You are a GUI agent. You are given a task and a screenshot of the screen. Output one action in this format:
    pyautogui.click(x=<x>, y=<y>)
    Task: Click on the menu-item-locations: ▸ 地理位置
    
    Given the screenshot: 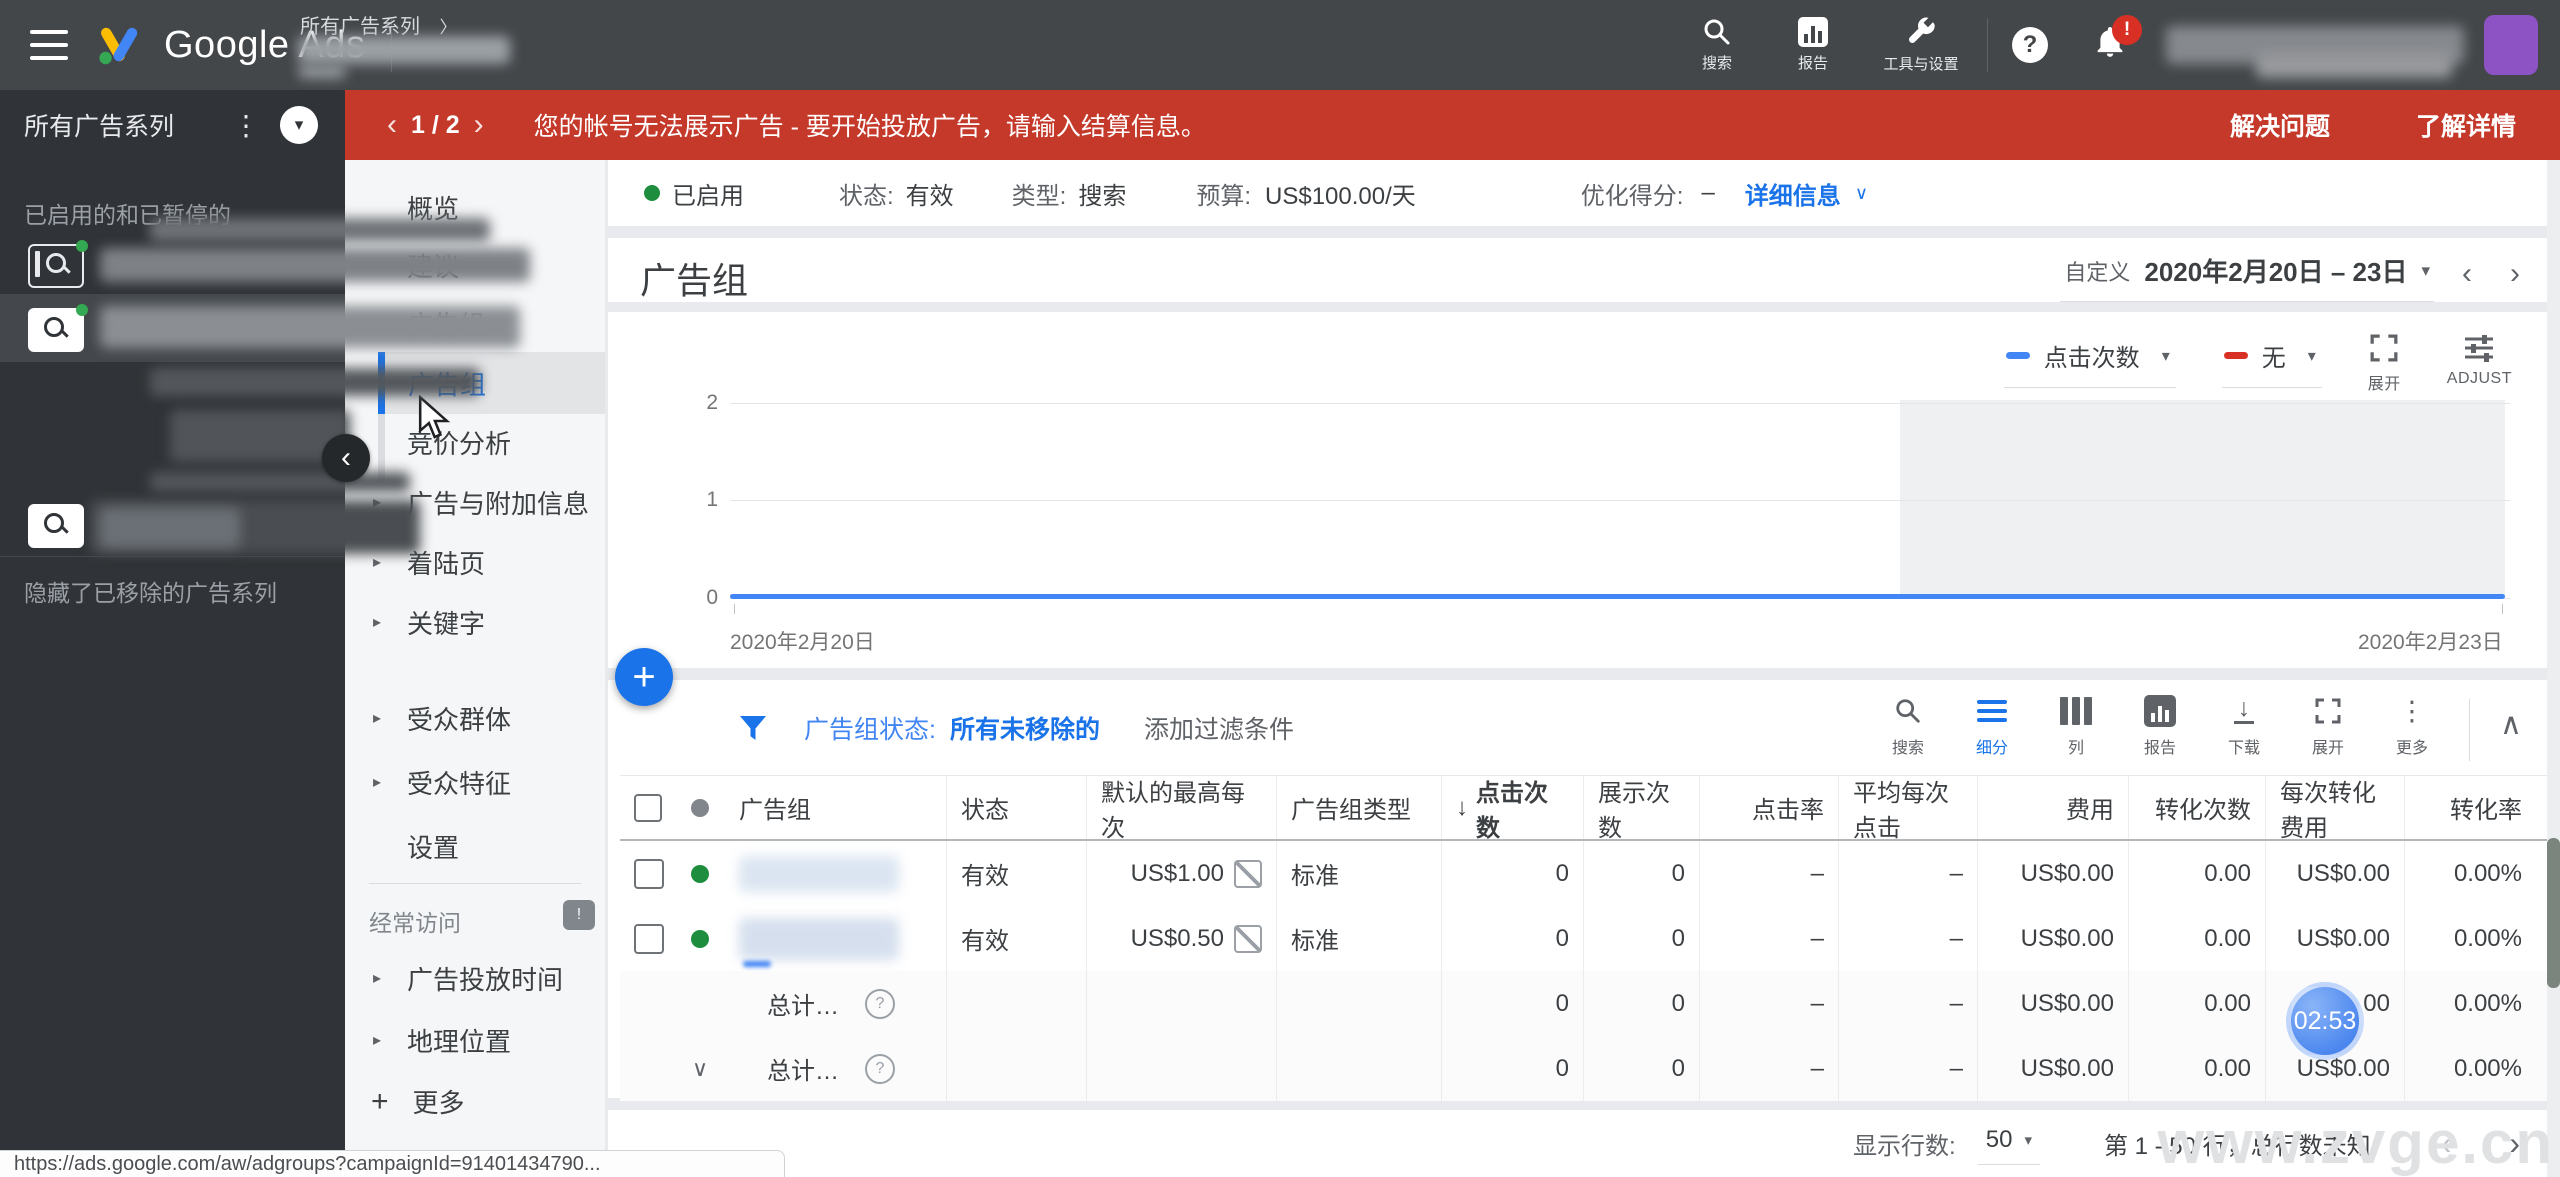 What is the action you would take?
    pyautogui.click(x=475, y=1040)
    